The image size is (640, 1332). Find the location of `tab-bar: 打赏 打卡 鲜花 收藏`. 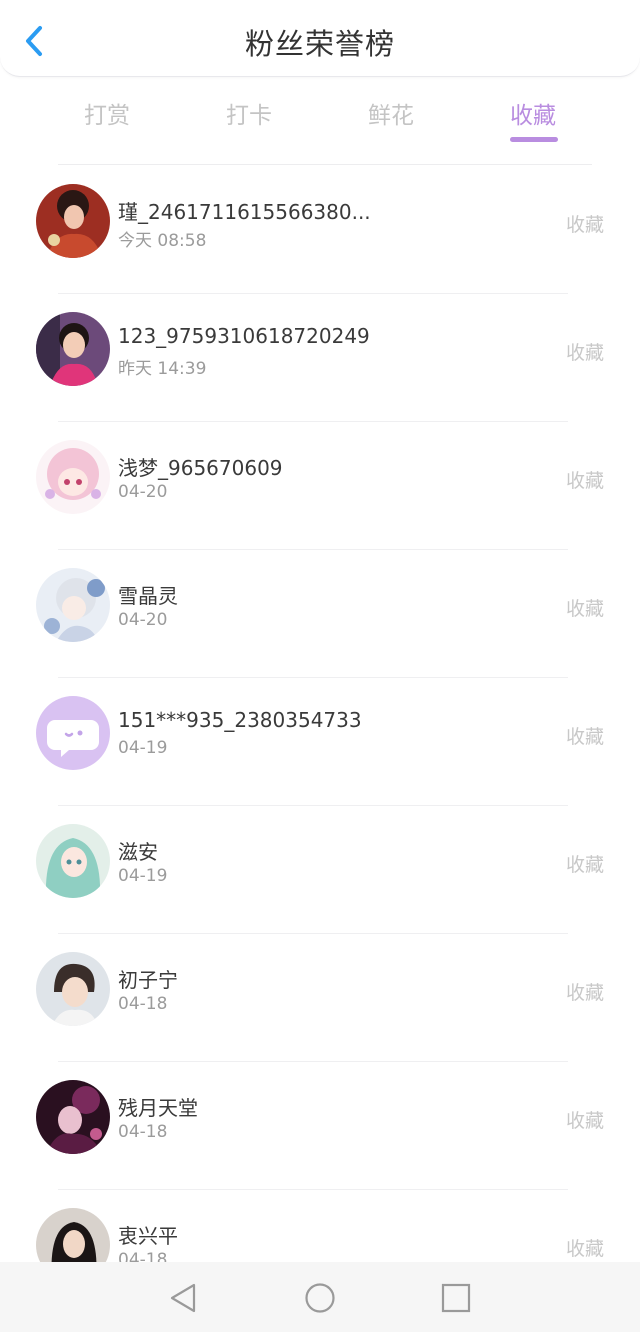

tab-bar: 打赏 打卡 鲜花 收藏 is located at coordinates (320, 121).